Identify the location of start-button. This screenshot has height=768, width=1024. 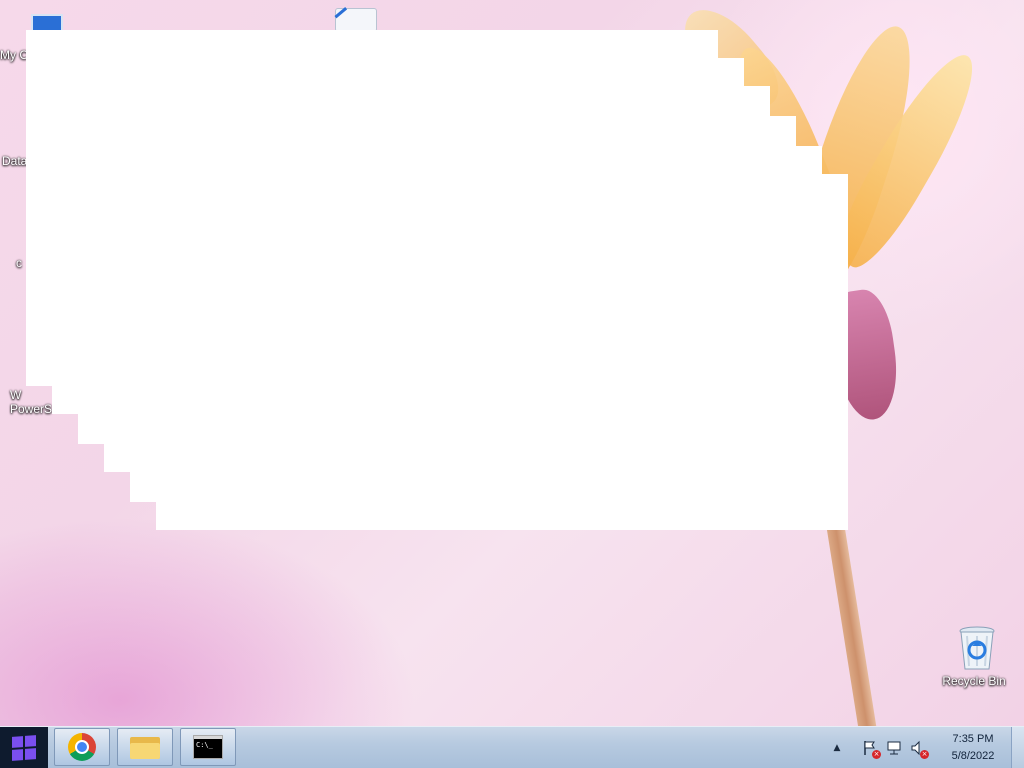
(24, 747).